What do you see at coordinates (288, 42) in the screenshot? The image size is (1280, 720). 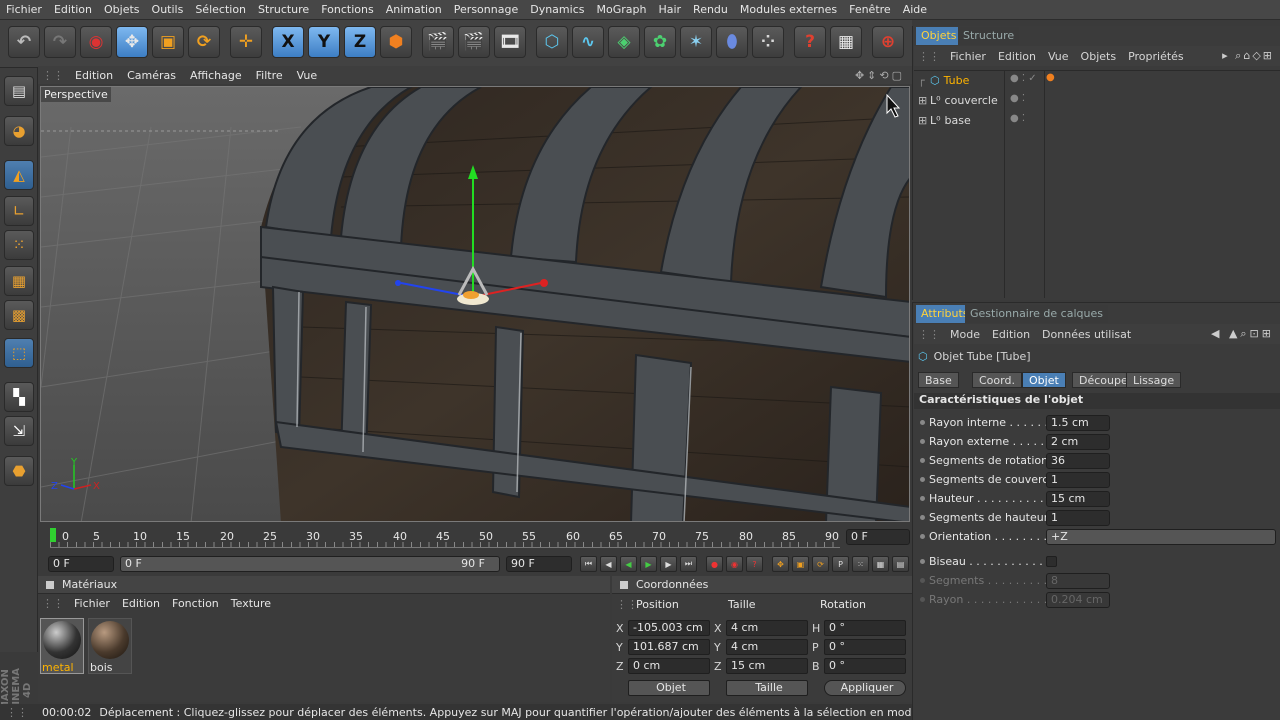 I see `x-axis-lock-button: X` at bounding box center [288, 42].